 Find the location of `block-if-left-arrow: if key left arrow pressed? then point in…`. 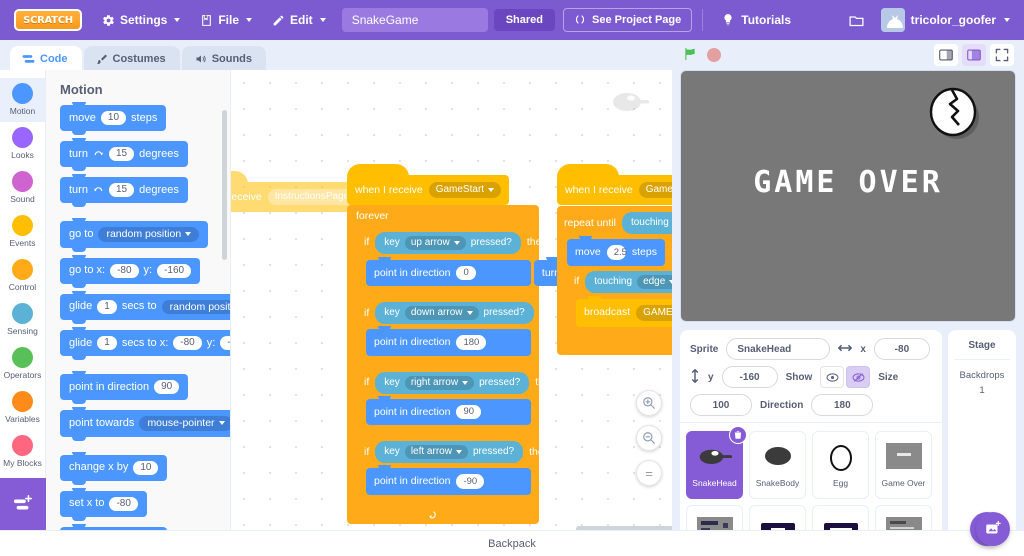

block-if-left-arrow: if key left arrow pressed? then point in… is located at coordinates (453, 471).